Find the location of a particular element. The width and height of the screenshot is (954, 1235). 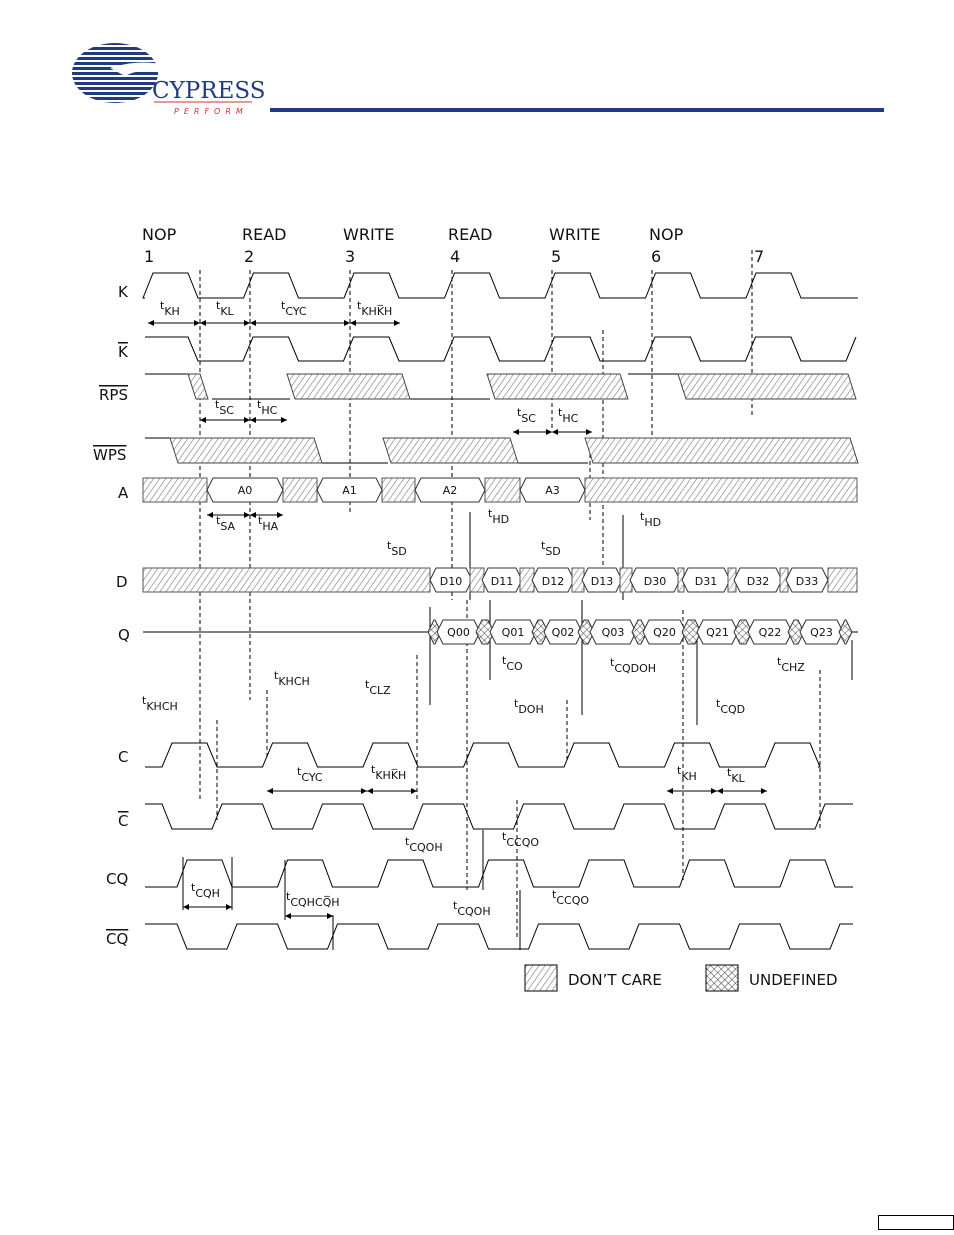

signal-name-rps: RPS is located at coordinates (113, 395).